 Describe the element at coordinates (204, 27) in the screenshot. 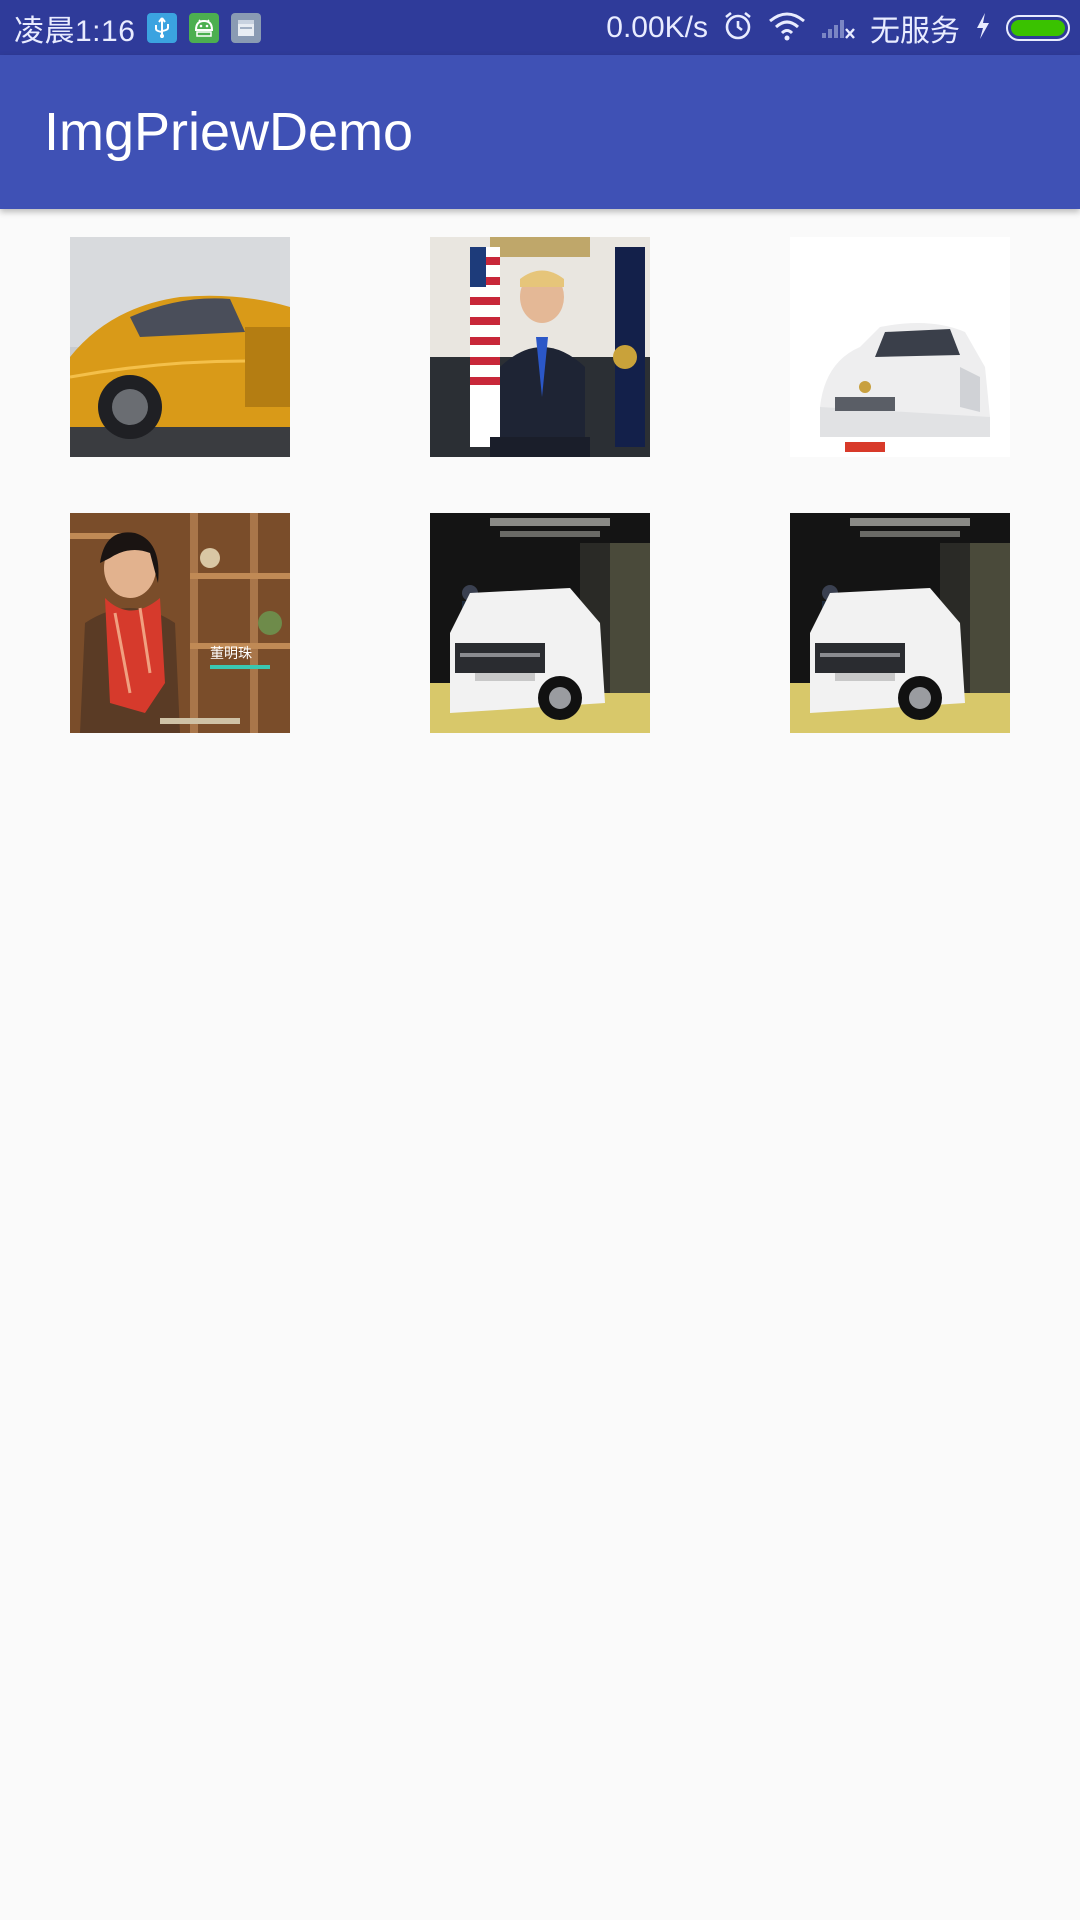

I see `android-icon` at that location.